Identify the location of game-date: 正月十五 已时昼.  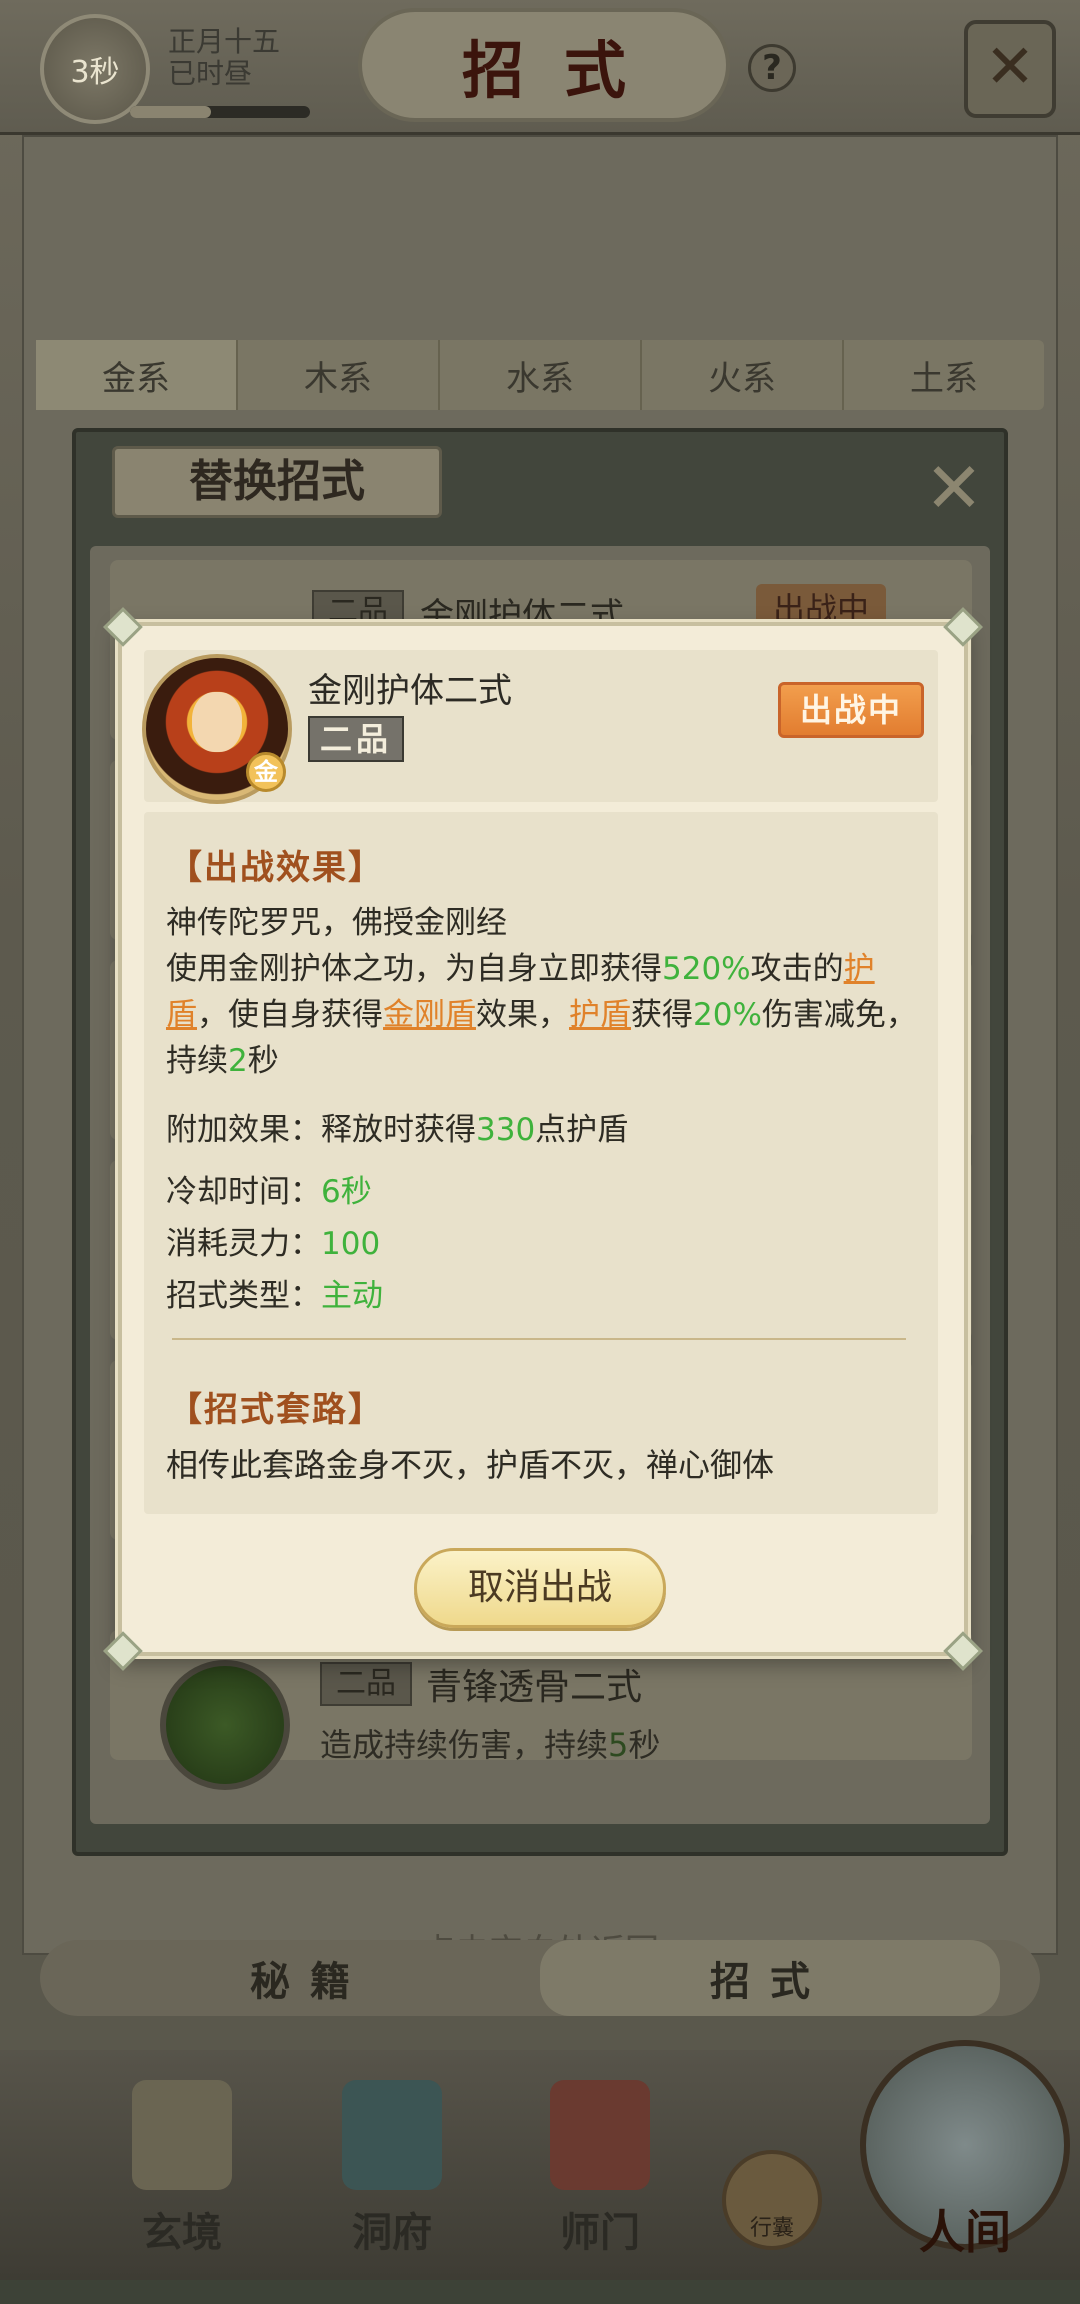
(224, 58).